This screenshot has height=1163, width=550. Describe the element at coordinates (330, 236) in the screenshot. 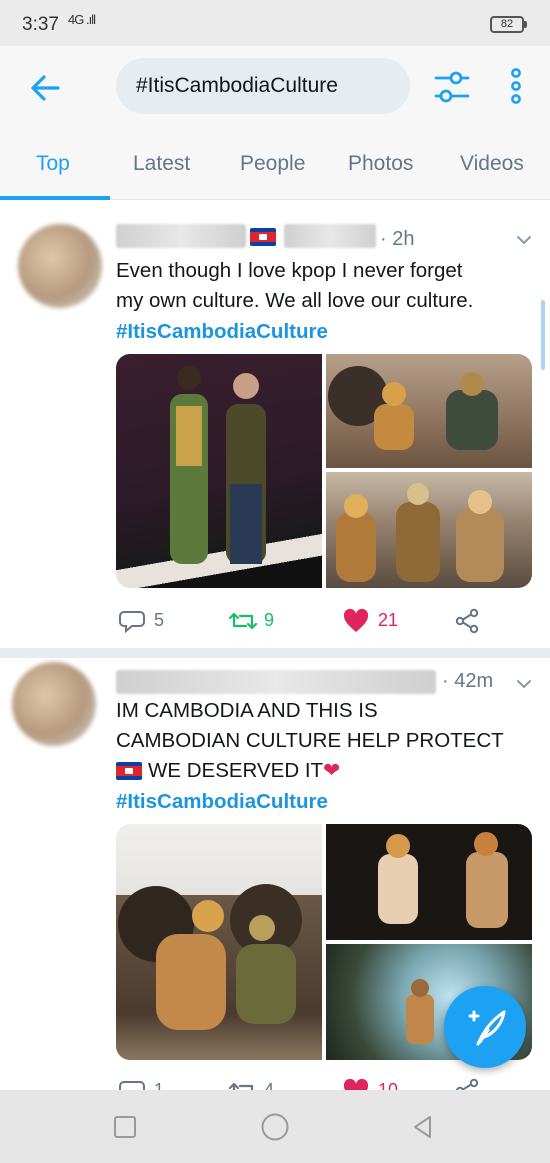

I see `blurred-handle` at that location.